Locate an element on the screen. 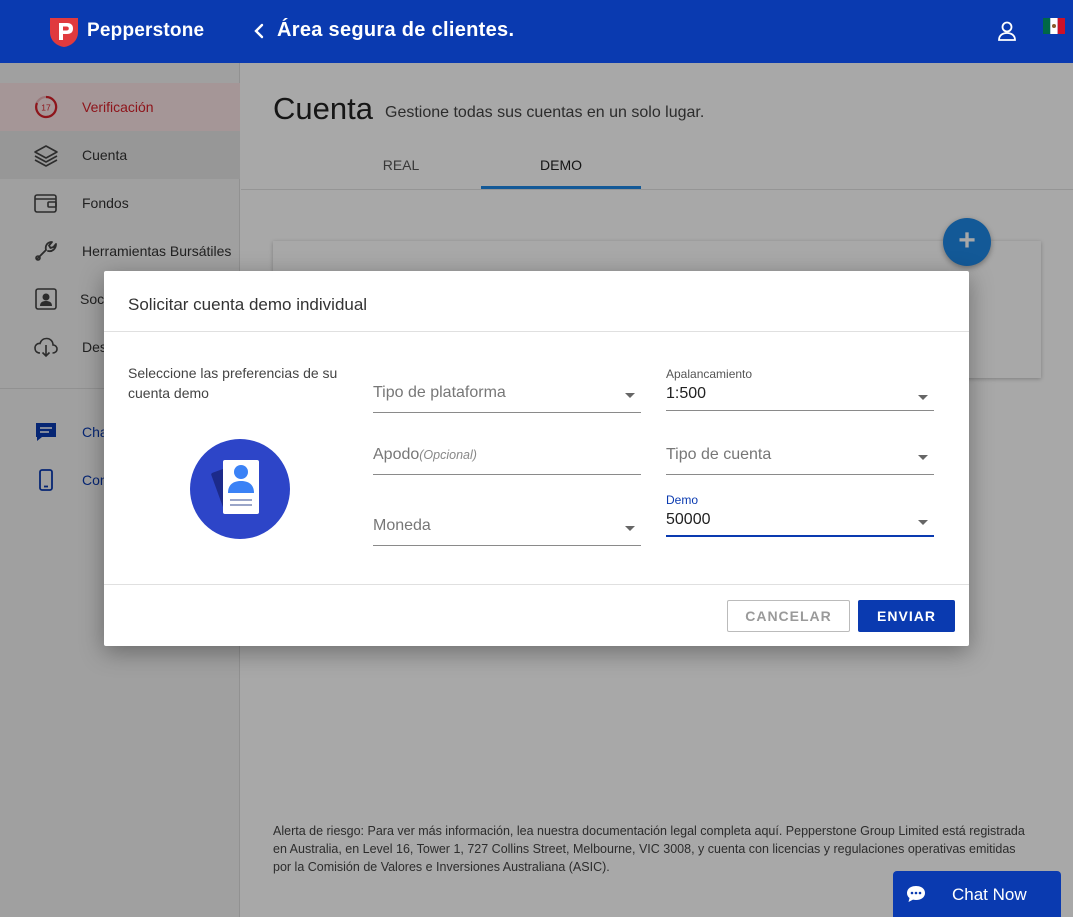 Image resolution: width=1073 pixels, height=917 pixels. nickname-input: Apodo(Opcional) is located at coordinates (507, 455).